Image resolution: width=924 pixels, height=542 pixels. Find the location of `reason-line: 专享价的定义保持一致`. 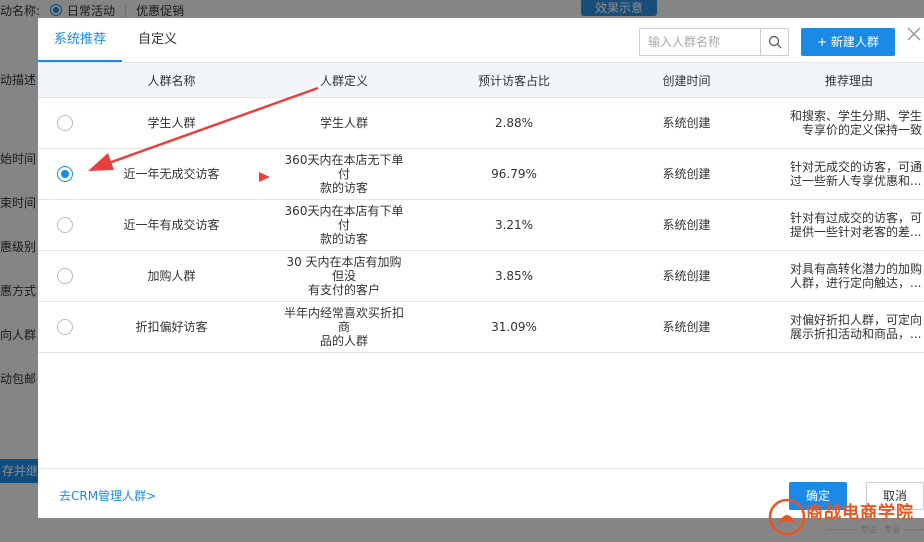

reason-line: 专享价的定义保持一致 is located at coordinates (862, 130).